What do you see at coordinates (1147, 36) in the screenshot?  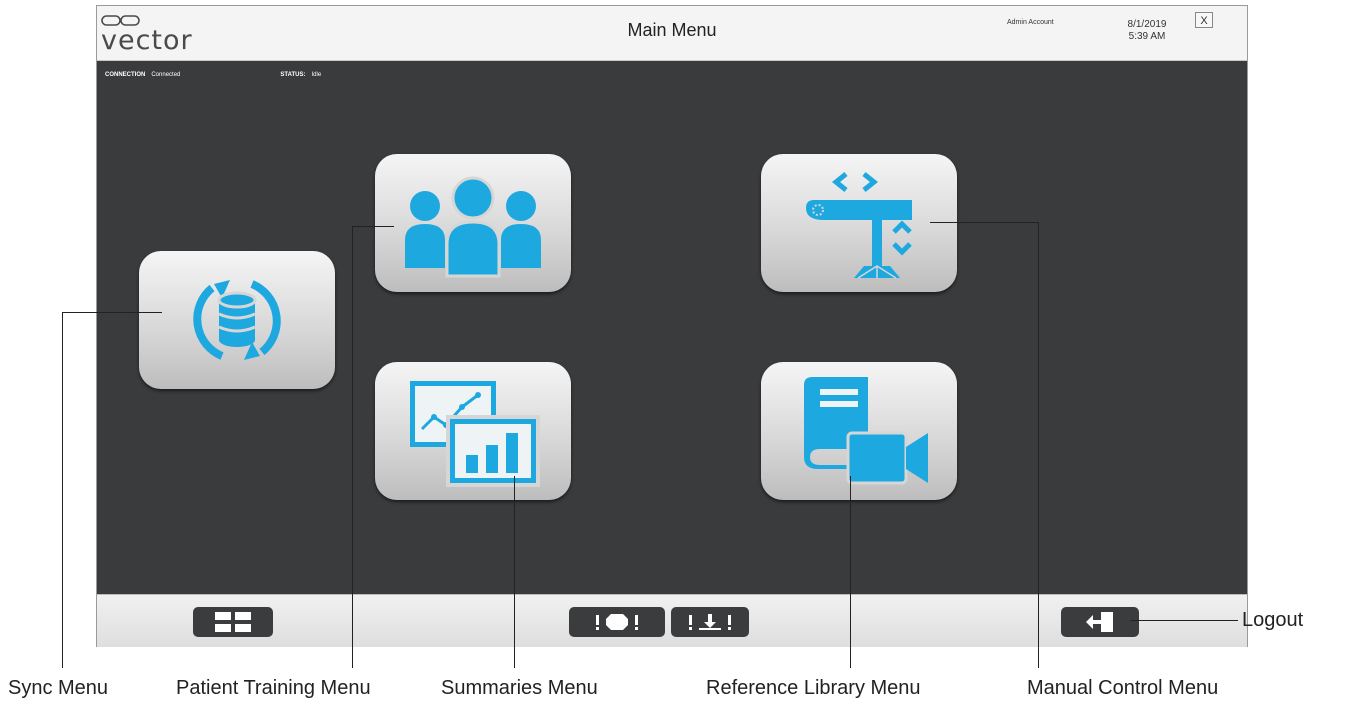 I see `time-text: 5:39 AM` at bounding box center [1147, 36].